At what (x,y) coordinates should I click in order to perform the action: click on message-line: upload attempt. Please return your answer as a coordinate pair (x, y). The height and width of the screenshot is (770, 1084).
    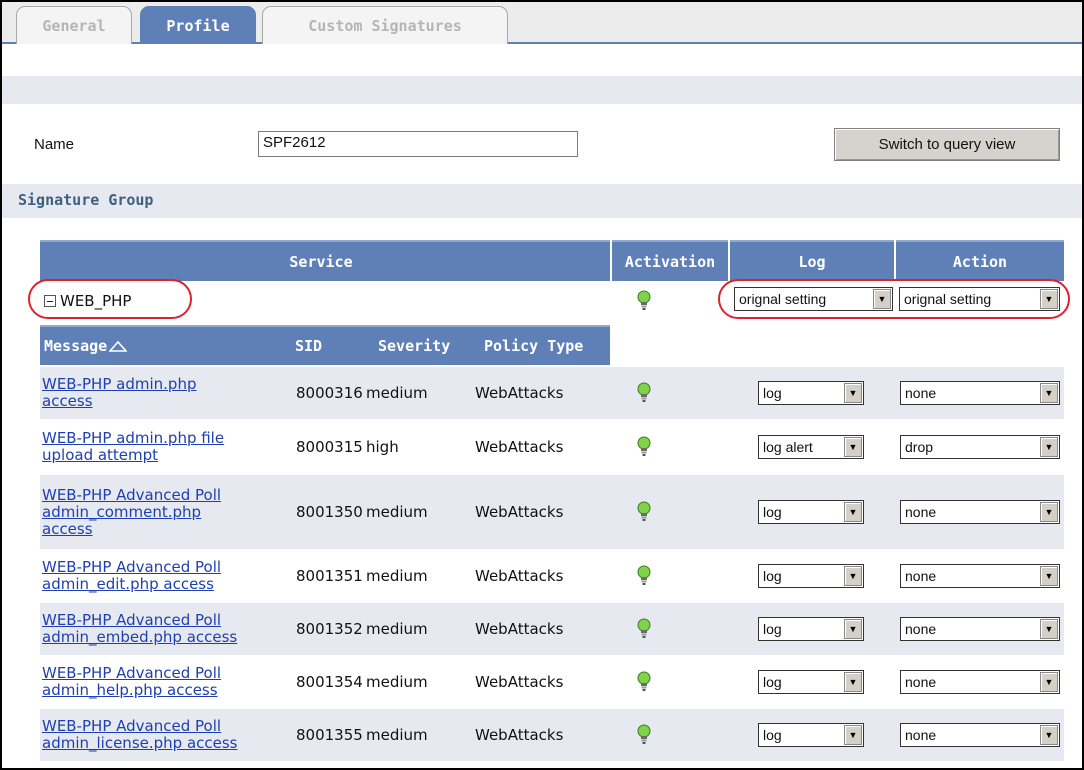
    Looking at the image, I should click on (133, 455).